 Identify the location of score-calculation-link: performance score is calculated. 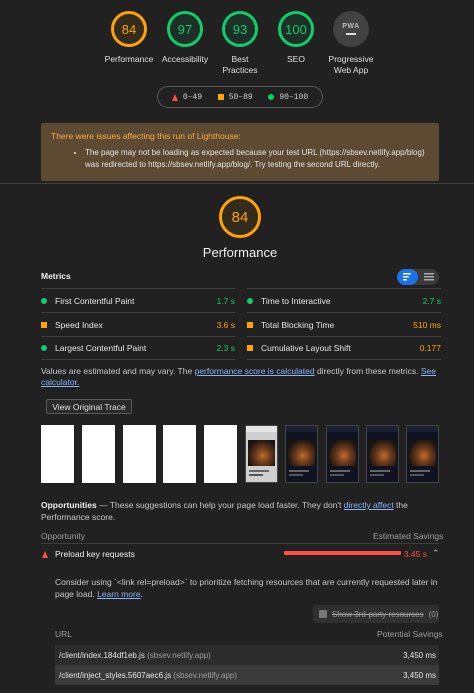
(255, 371).